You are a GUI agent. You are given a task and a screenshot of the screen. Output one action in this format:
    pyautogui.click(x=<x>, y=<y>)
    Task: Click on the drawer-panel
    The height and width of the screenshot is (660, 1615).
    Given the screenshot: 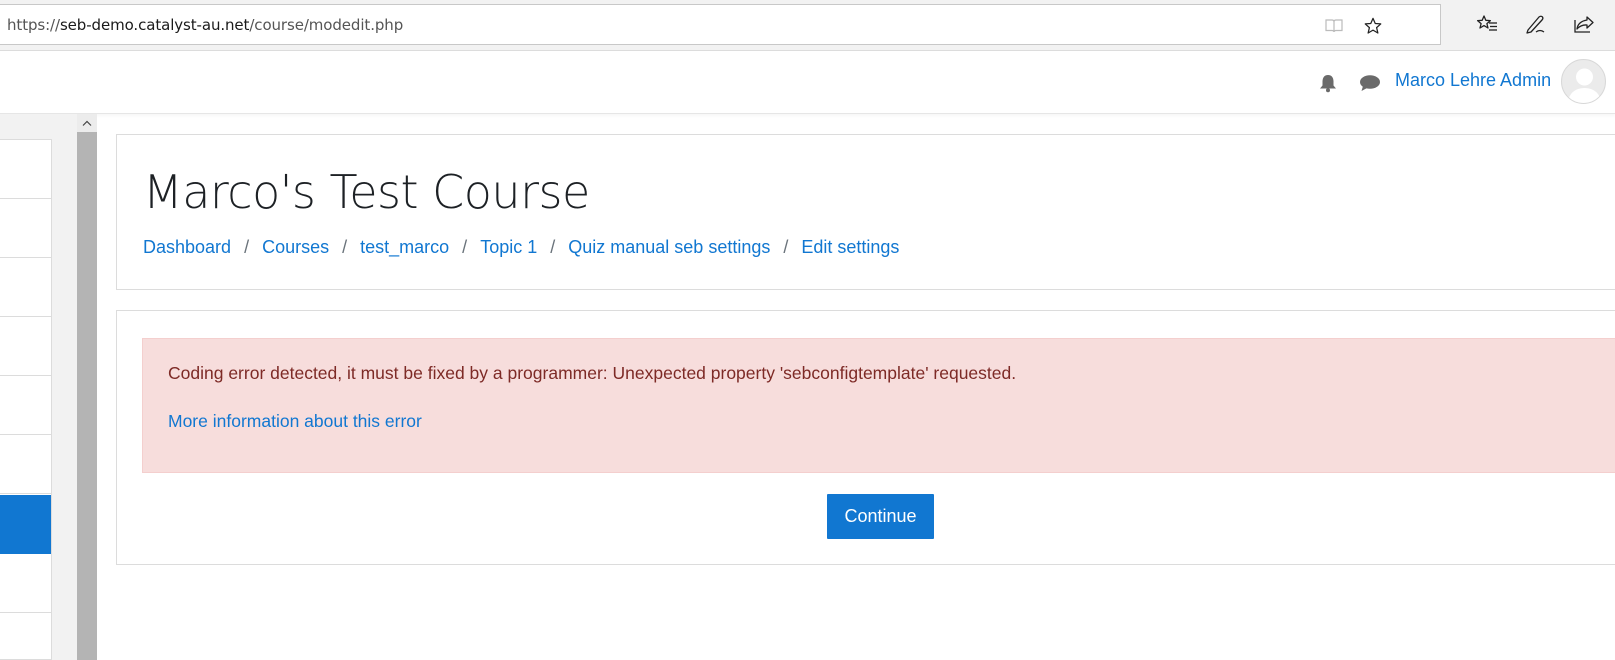 What is the action you would take?
    pyautogui.click(x=26, y=399)
    